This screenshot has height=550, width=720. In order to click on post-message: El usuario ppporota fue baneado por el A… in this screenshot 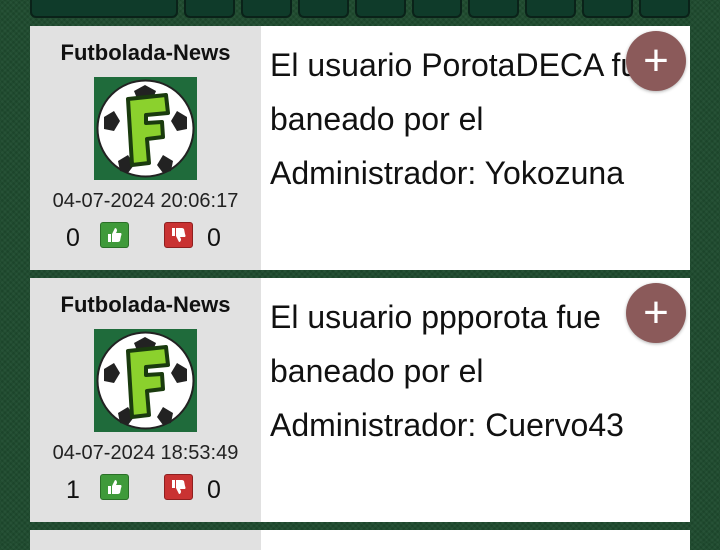, I will do `click(447, 371)`.